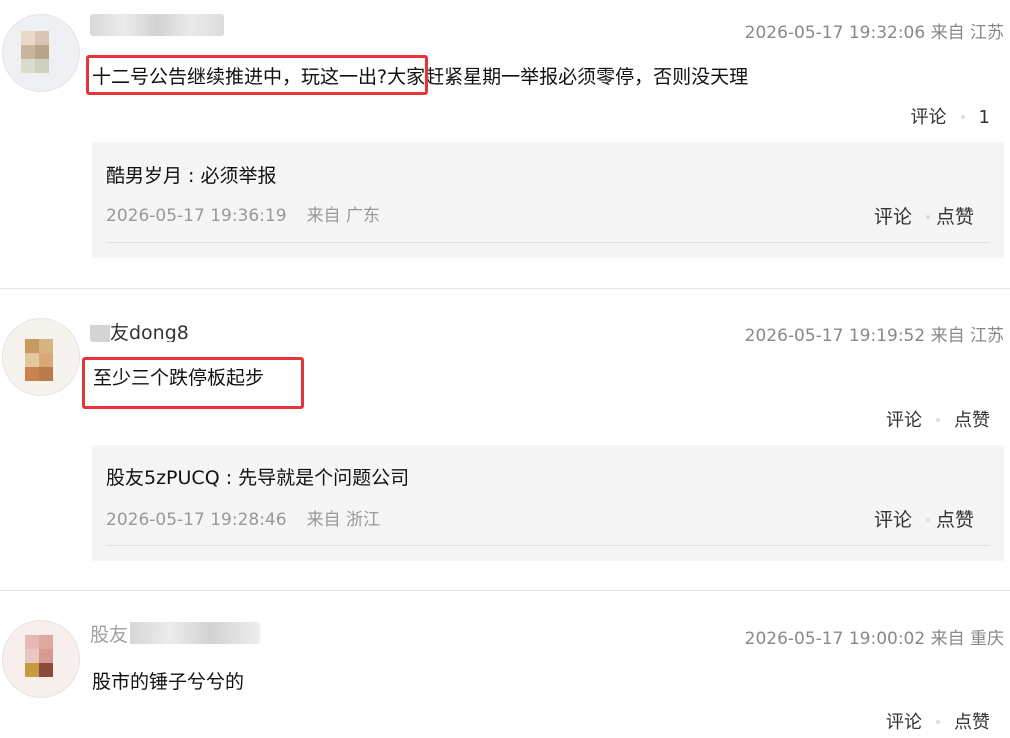 Image resolution: width=1010 pixels, height=738 pixels. I want to click on reply-meta: 2026-05-17 19:28:46 来自 浙江, so click(243, 517).